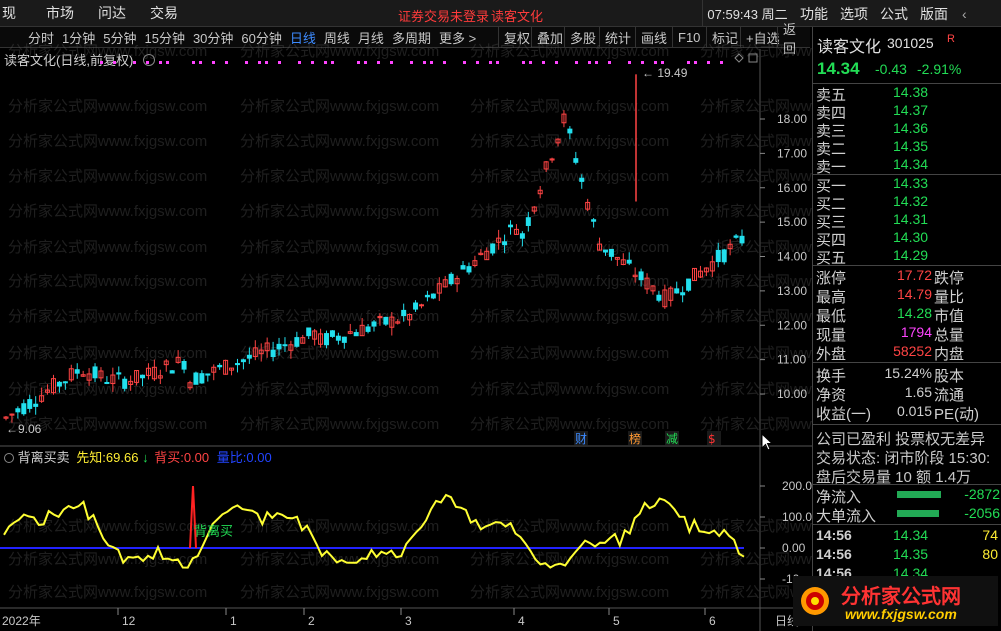 The image size is (1001, 631). Describe the element at coordinates (838, 68) in the screenshot. I see `quote-price: 14.34` at that location.